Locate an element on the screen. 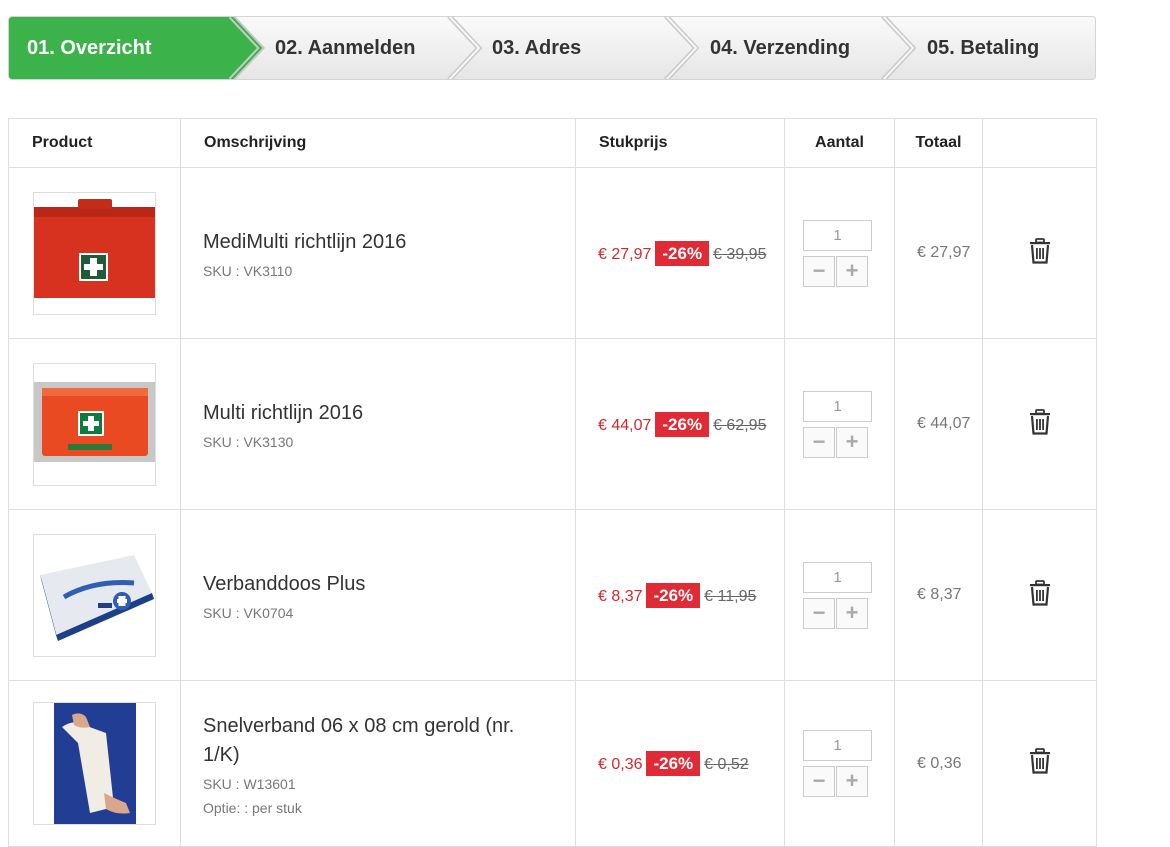 This screenshot has width=1170, height=847. product-name: Multi richtlijn 2016 is located at coordinates (374, 413).